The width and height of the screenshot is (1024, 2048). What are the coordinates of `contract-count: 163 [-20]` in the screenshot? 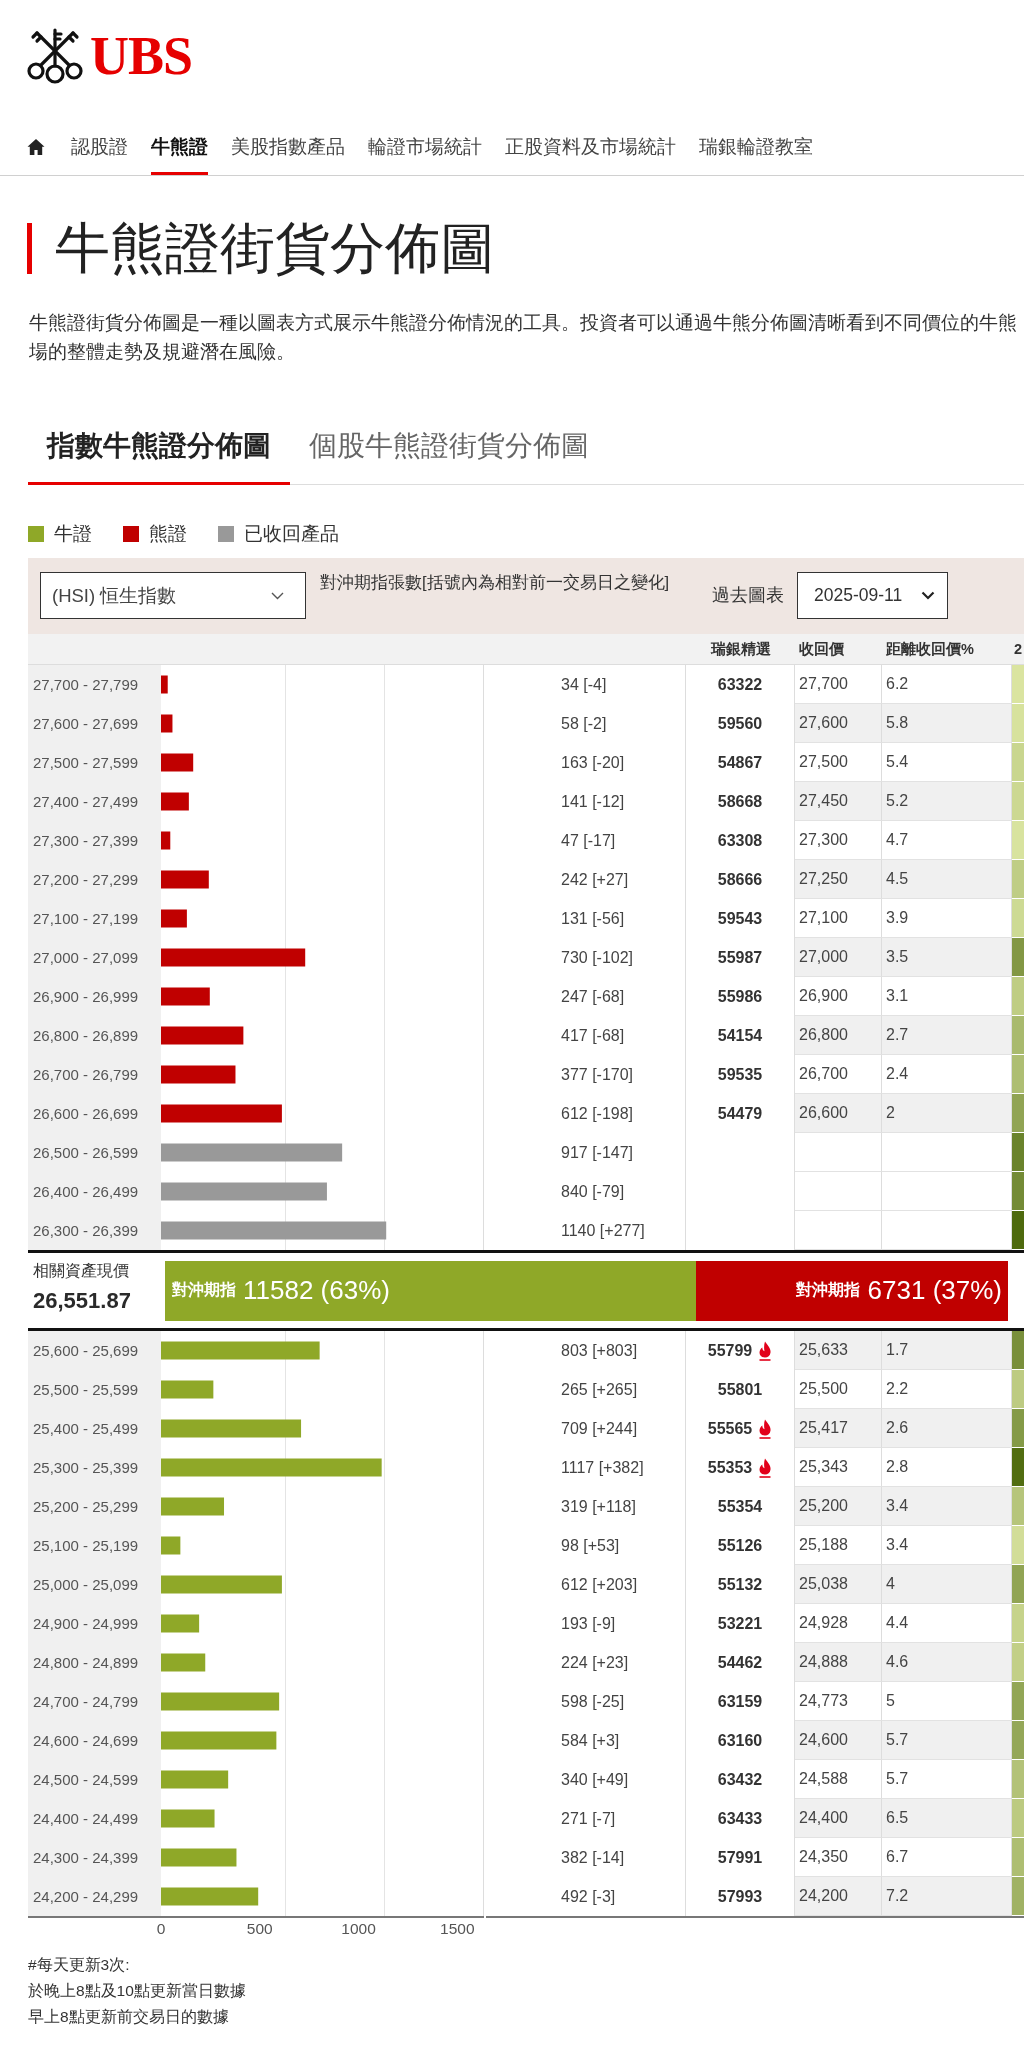 It's located at (593, 762).